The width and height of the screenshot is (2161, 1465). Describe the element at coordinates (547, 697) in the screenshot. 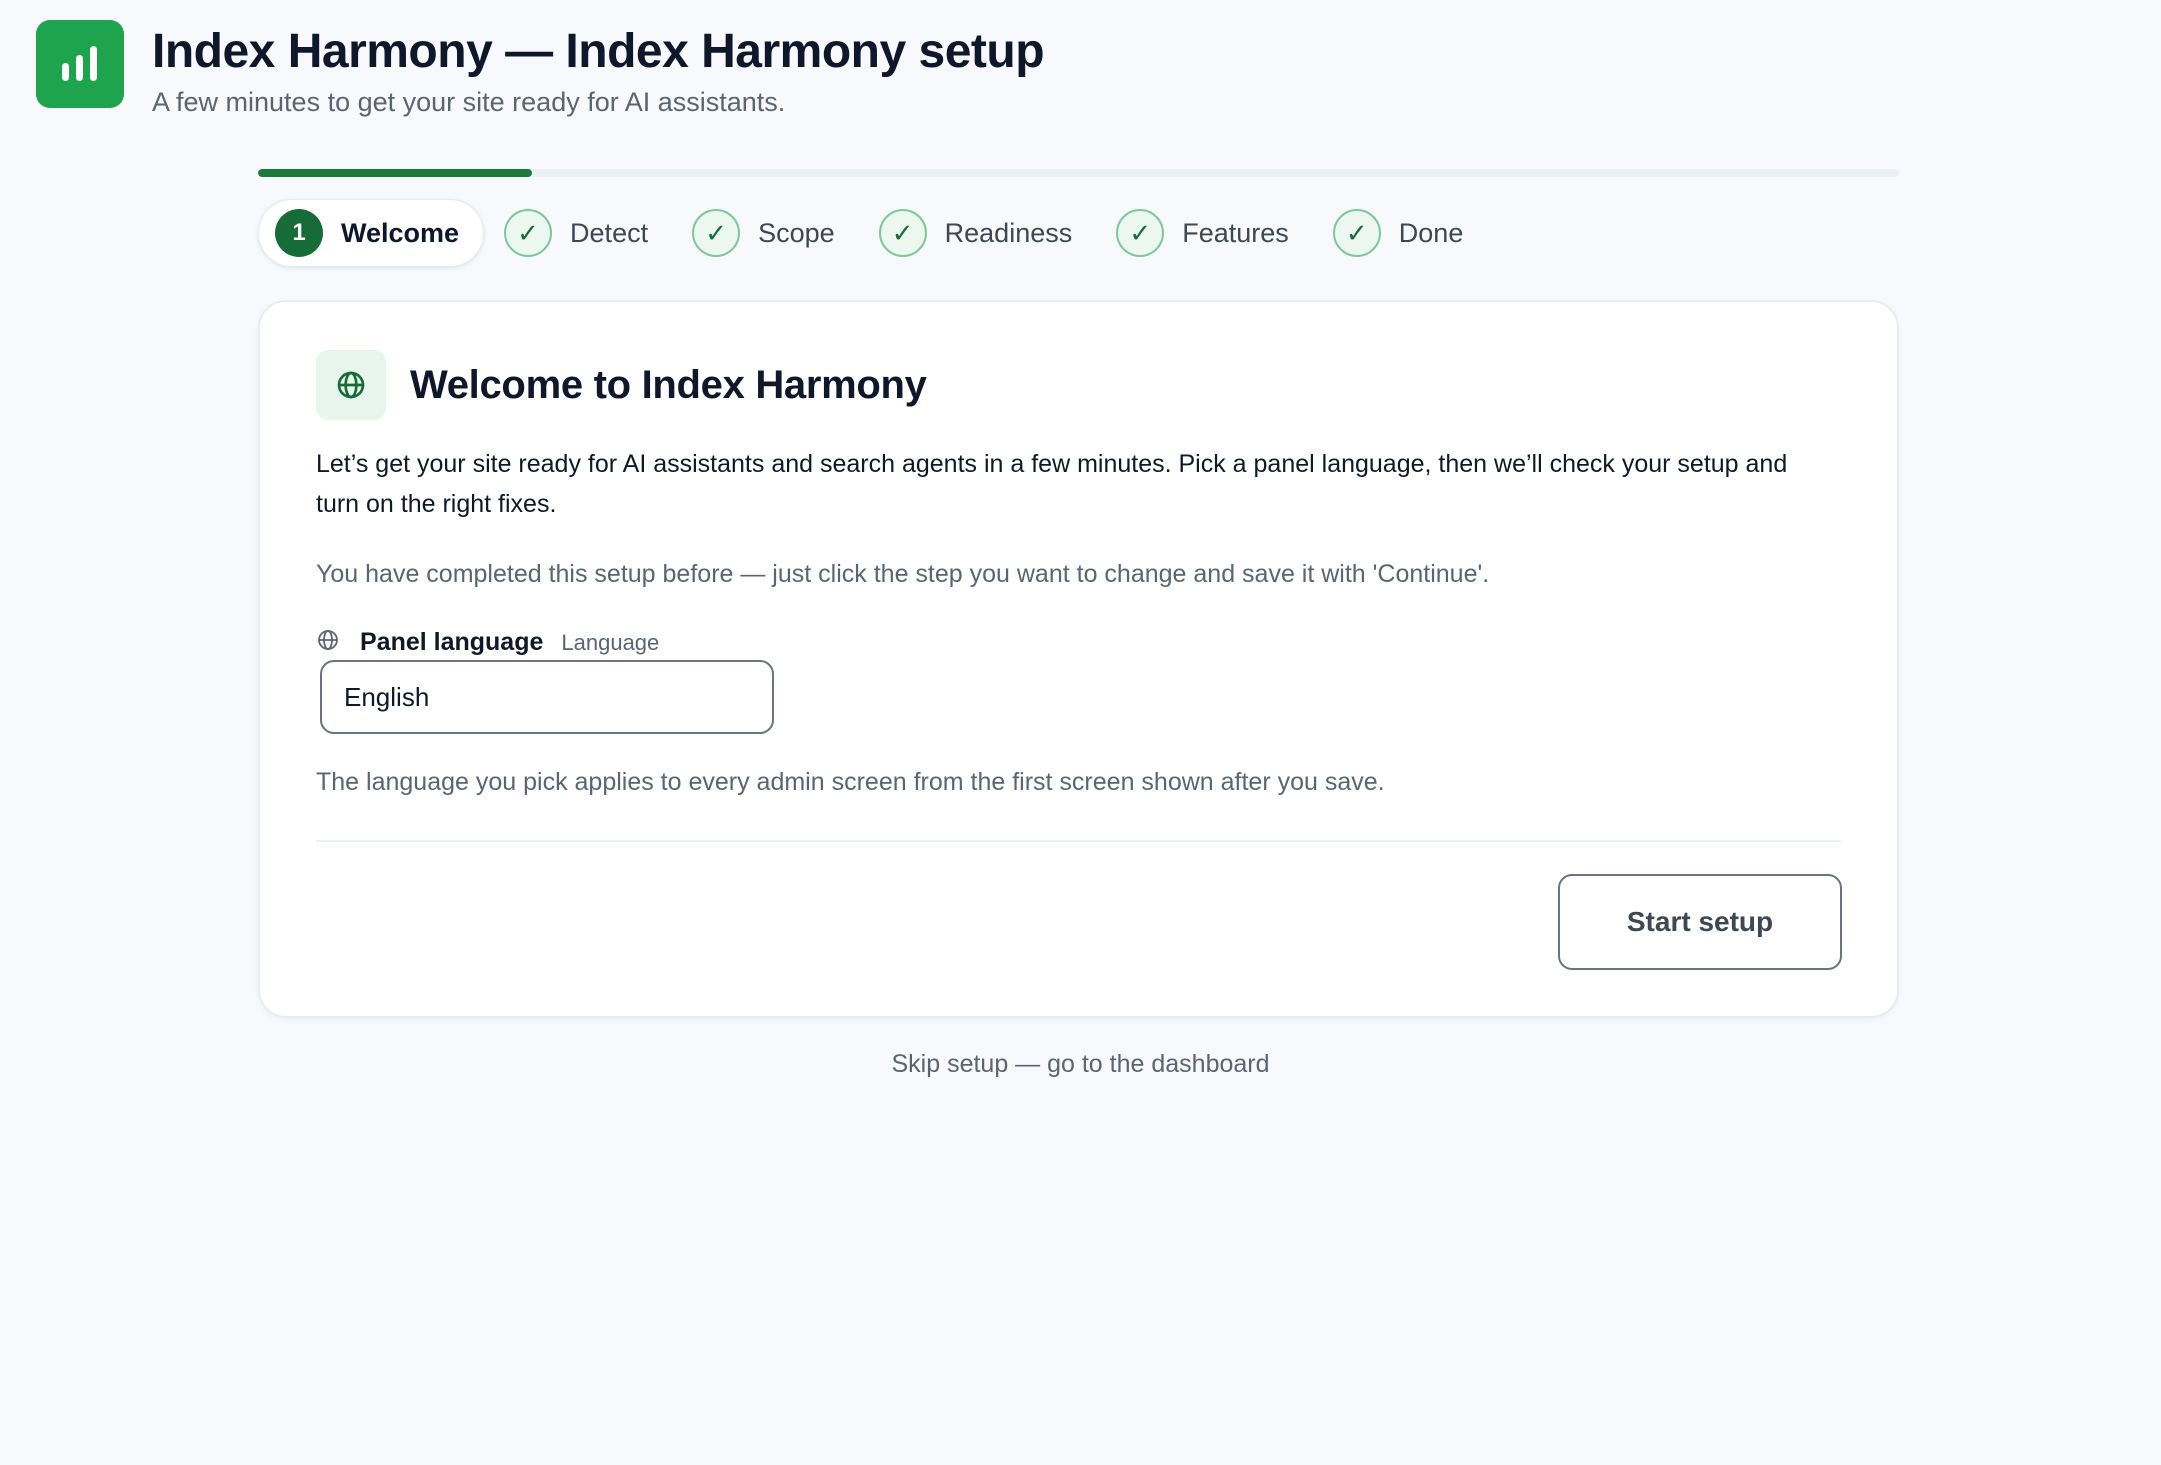

I see `panel-language-select: English` at that location.